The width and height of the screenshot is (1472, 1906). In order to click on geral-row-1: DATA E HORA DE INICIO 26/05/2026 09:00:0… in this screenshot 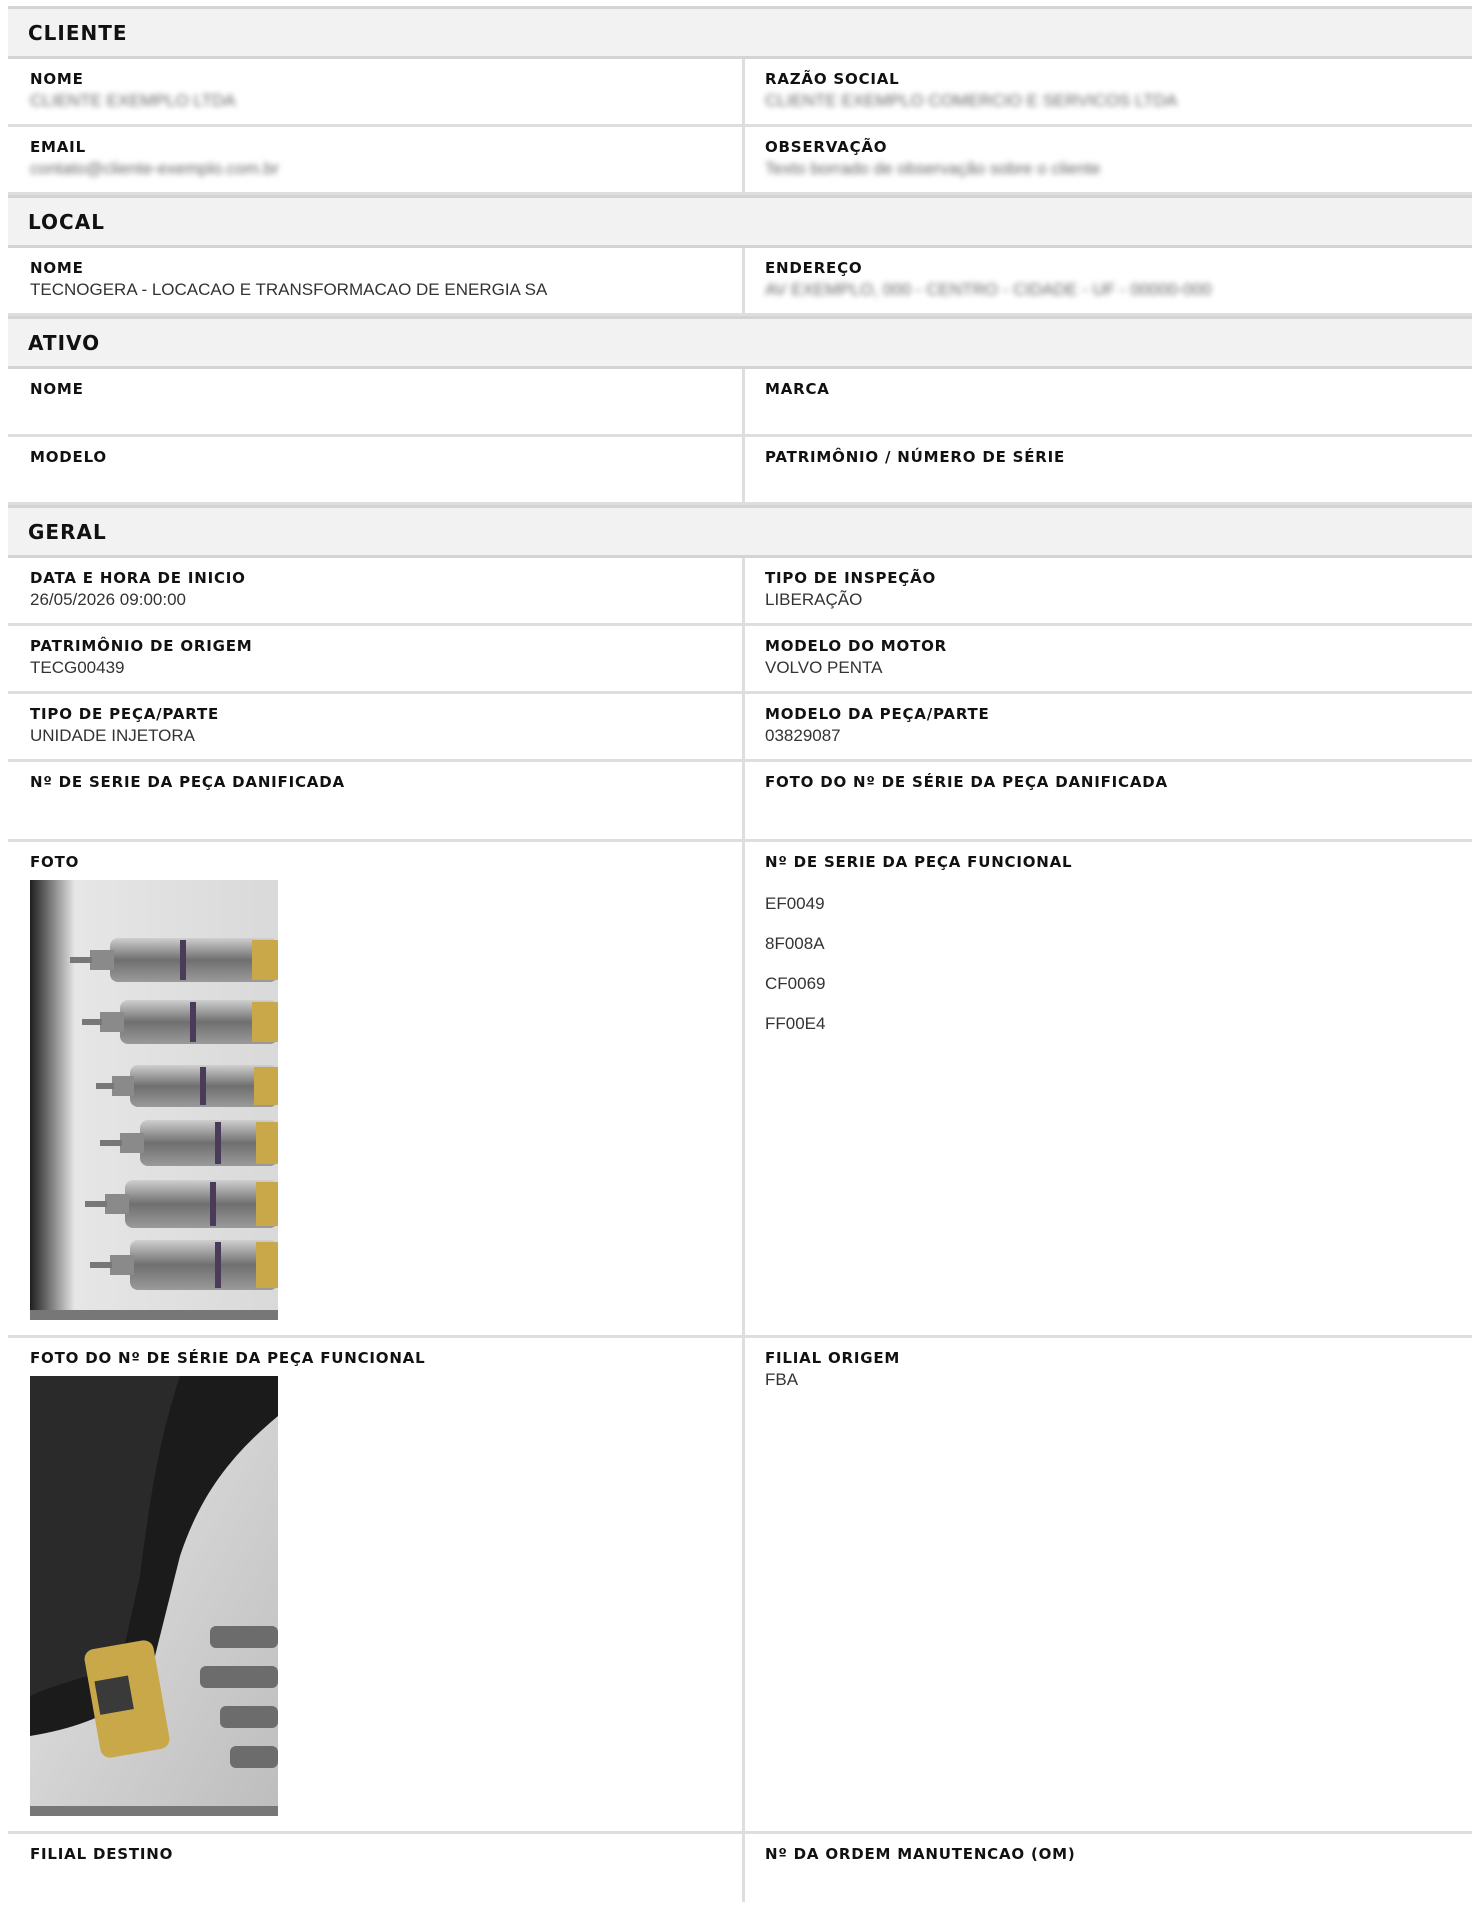, I will do `click(740, 592)`.